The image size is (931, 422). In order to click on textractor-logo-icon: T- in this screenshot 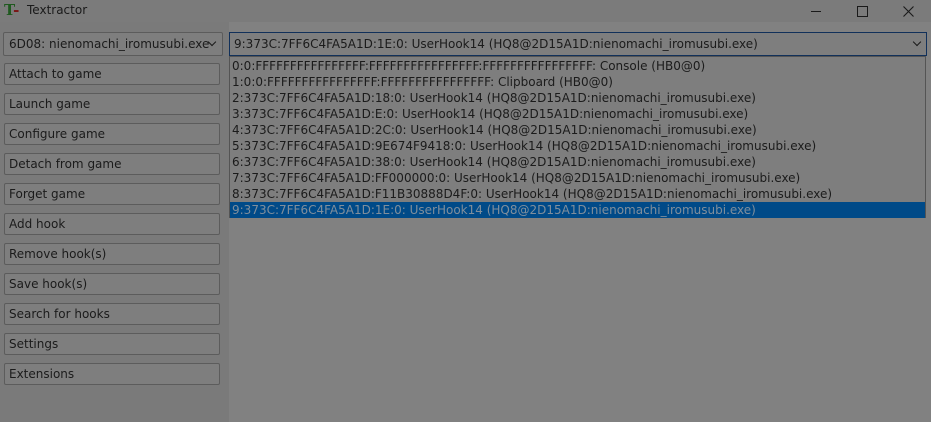, I will do `click(12, 10)`.